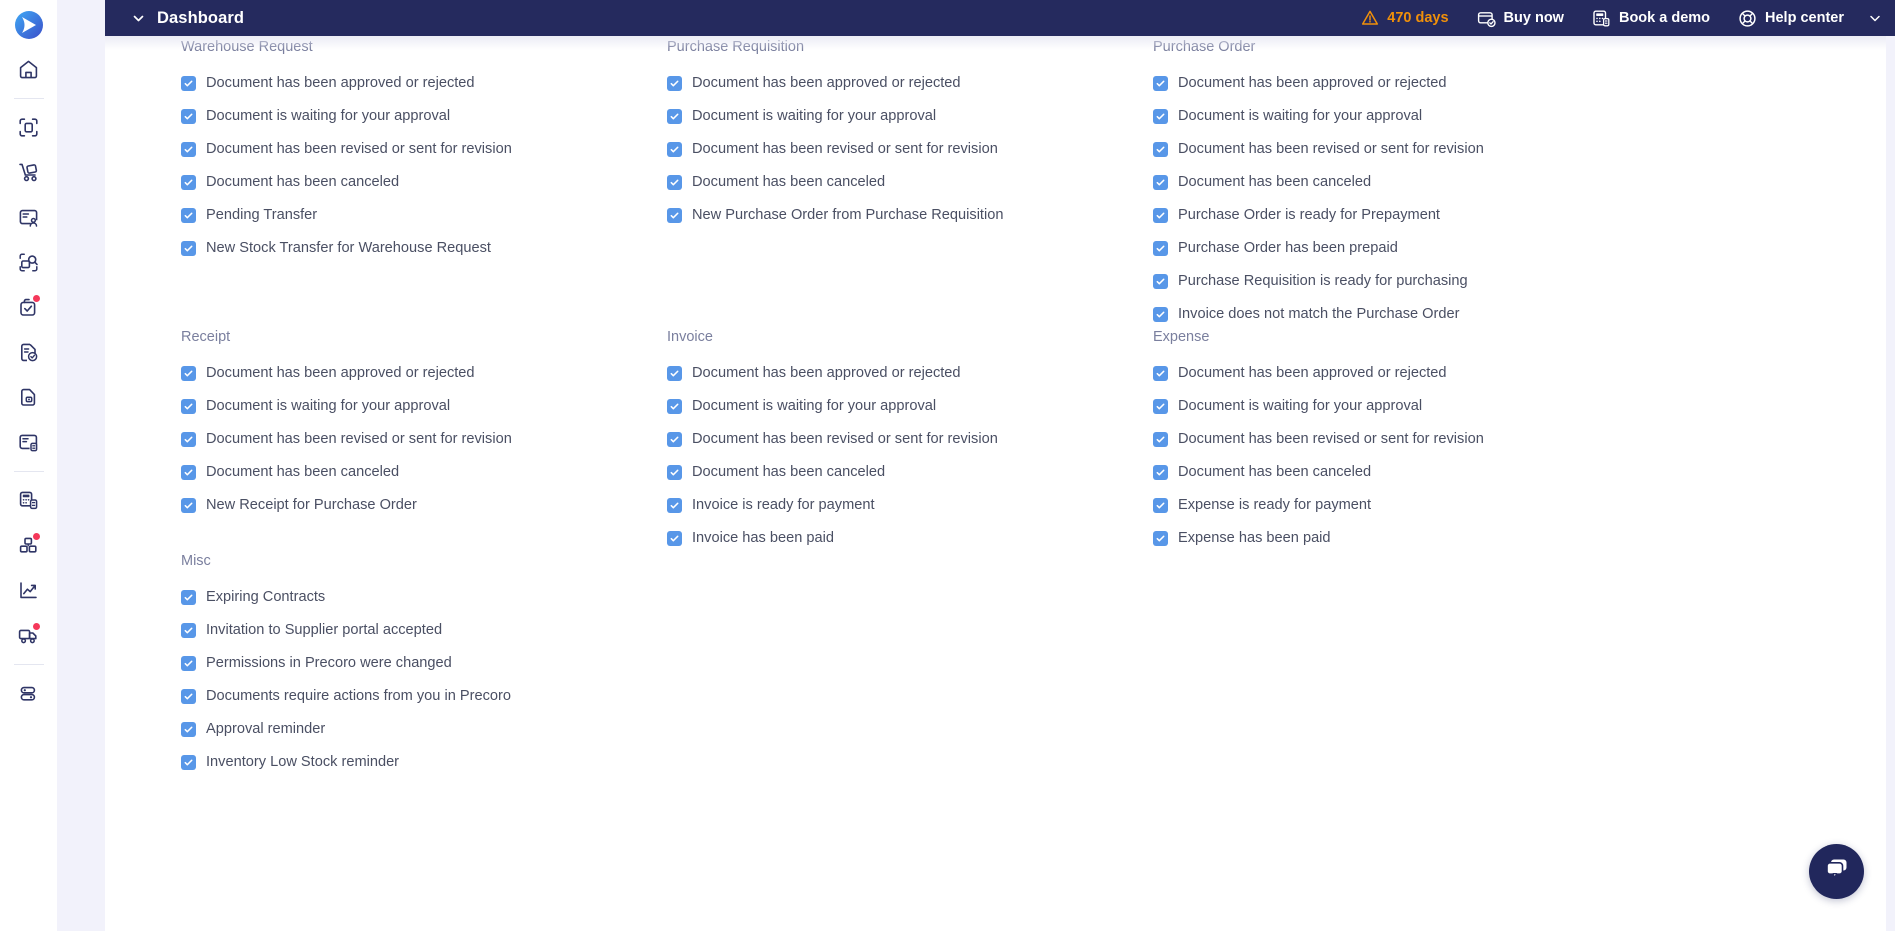  What do you see at coordinates (28, 442) in the screenshot?
I see `sidebar-item-invoice` at bounding box center [28, 442].